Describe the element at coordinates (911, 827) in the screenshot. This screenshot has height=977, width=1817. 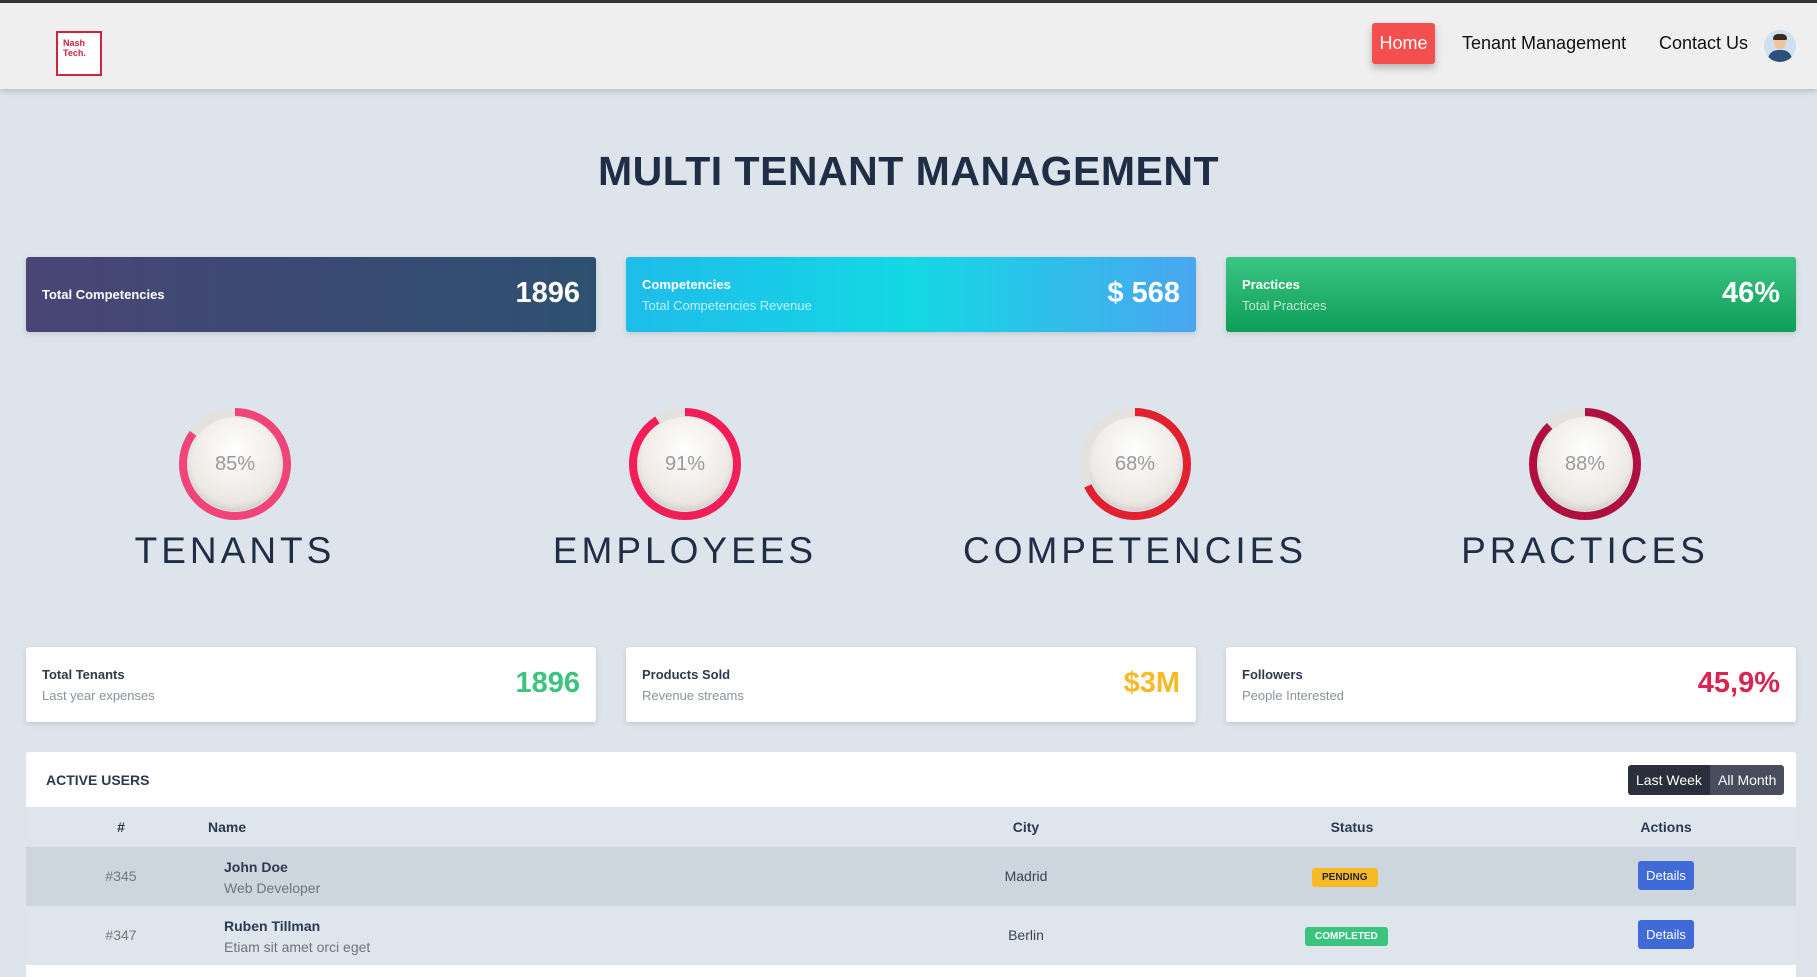
I see `table-header: # Name City Status Actions` at that location.